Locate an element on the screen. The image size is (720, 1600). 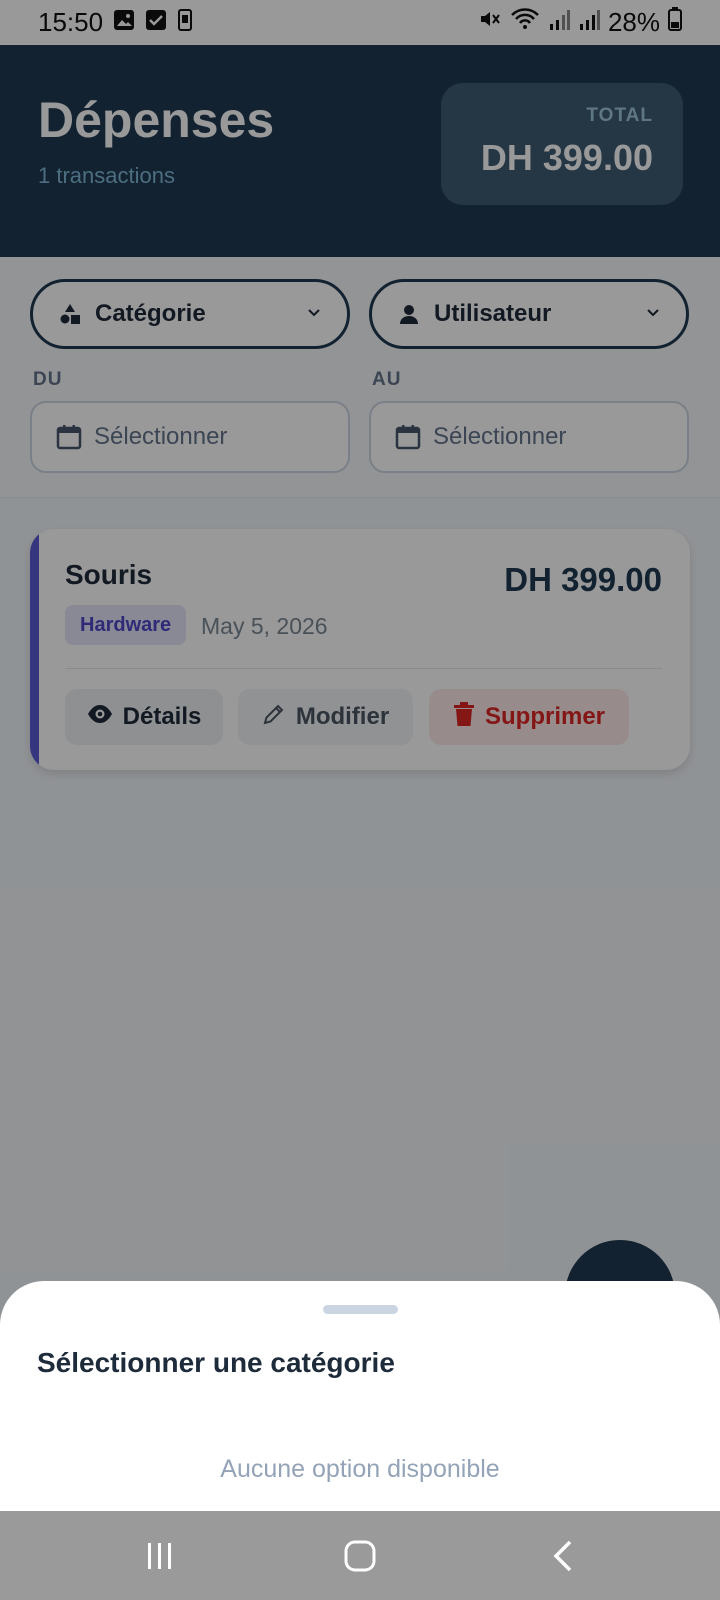
home-icon is located at coordinates (360, 1556).